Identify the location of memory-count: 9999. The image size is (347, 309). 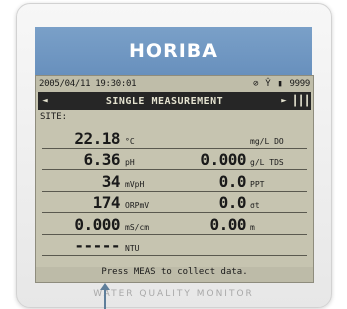
(300, 84).